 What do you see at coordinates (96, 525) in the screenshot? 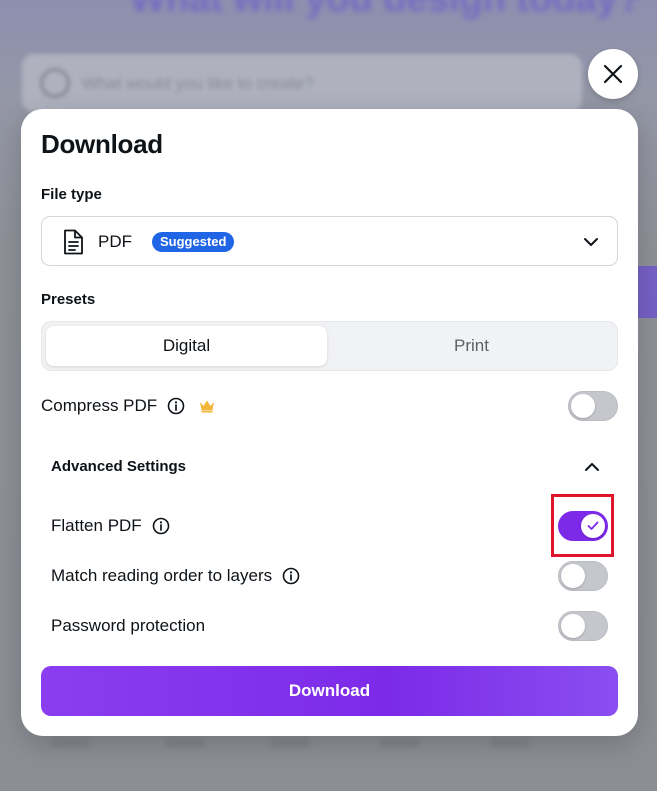
I see `flatten-pdf-label: Flatten PDF` at bounding box center [96, 525].